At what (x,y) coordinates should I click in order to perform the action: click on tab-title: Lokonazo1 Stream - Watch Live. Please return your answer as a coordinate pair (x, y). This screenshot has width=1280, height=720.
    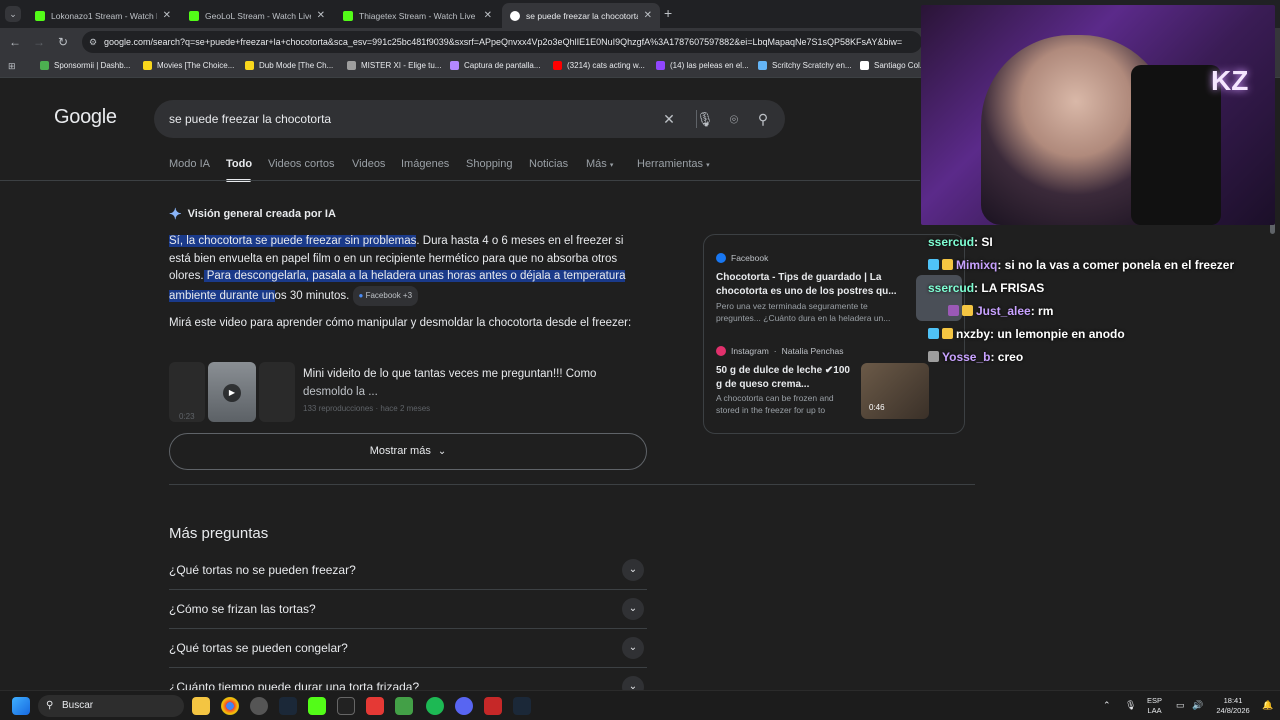
    Looking at the image, I should click on (104, 15).